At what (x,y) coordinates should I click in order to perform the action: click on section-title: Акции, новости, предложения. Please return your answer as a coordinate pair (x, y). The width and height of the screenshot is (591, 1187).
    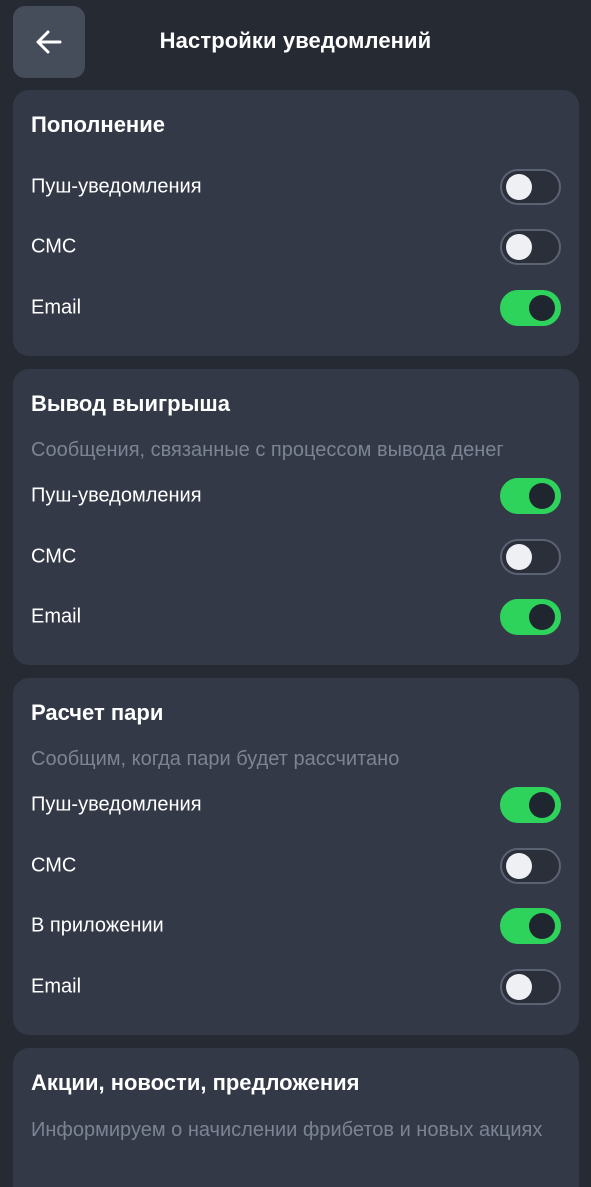
    Looking at the image, I should click on (195, 1082).